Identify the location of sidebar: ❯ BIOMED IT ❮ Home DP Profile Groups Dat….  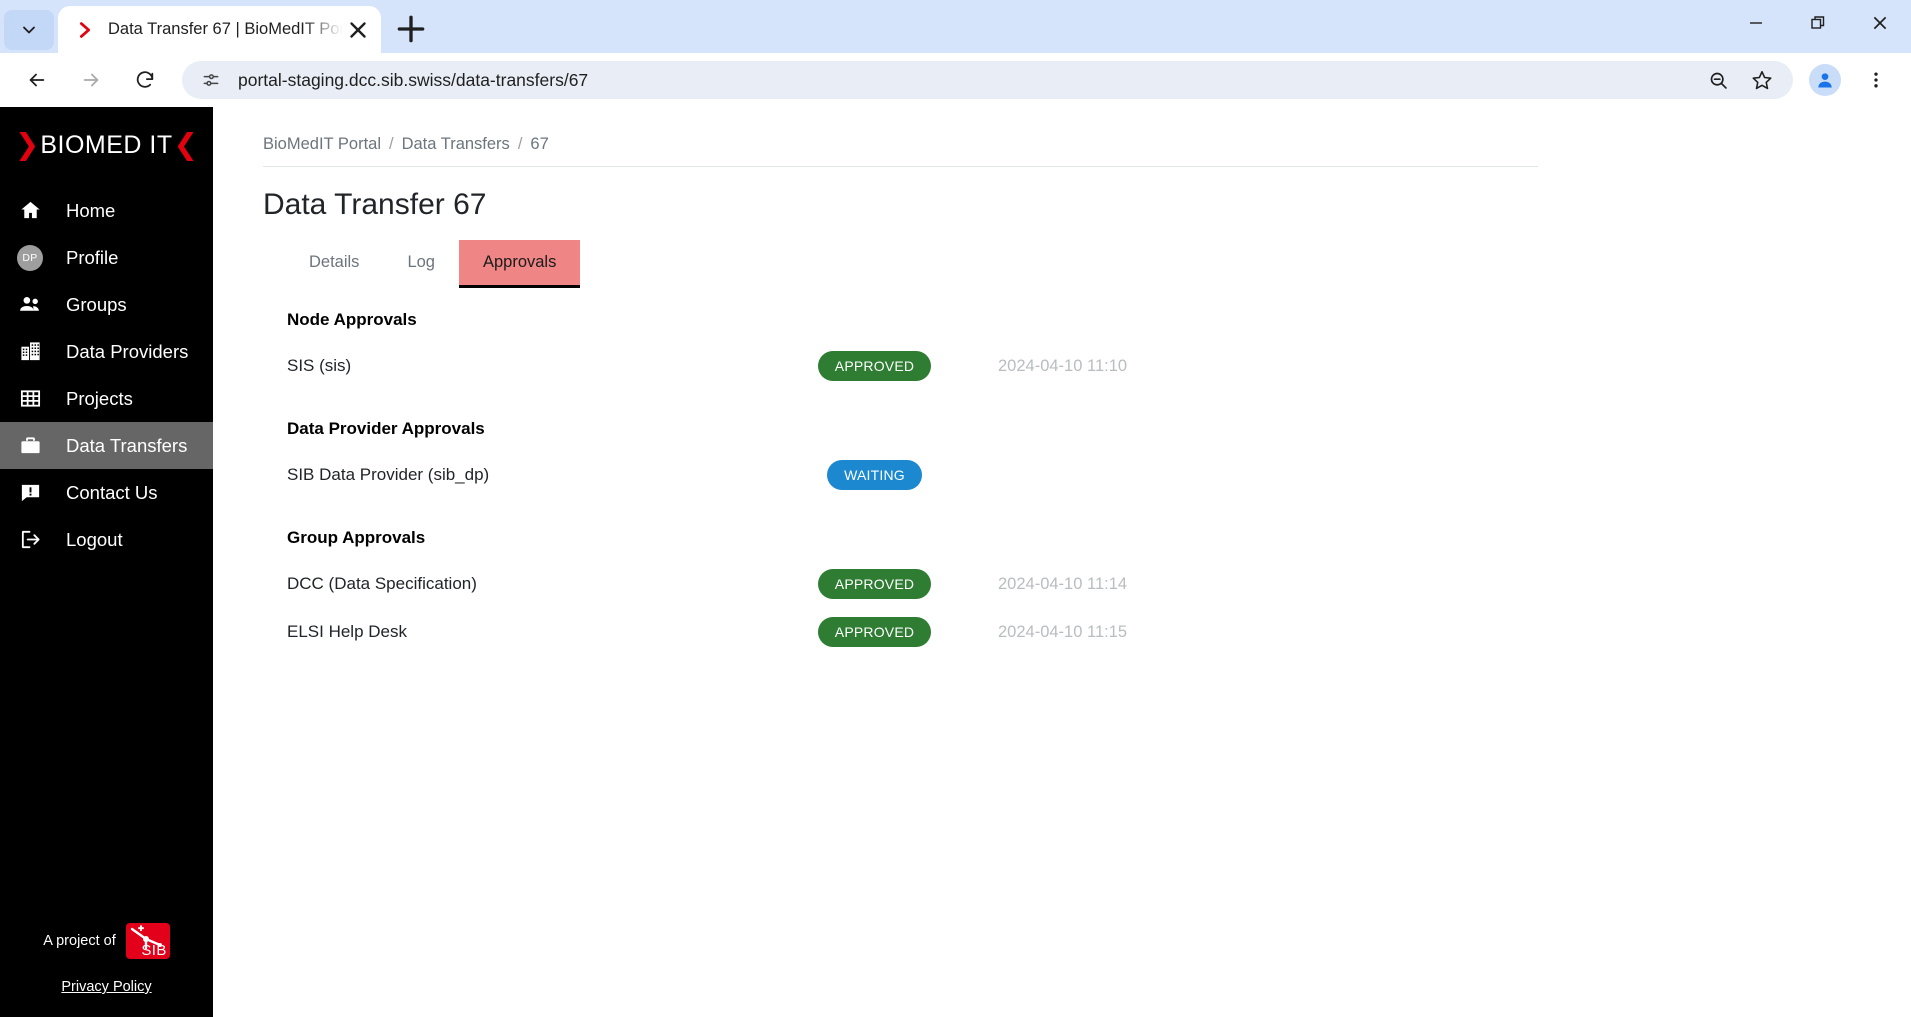
(106, 562).